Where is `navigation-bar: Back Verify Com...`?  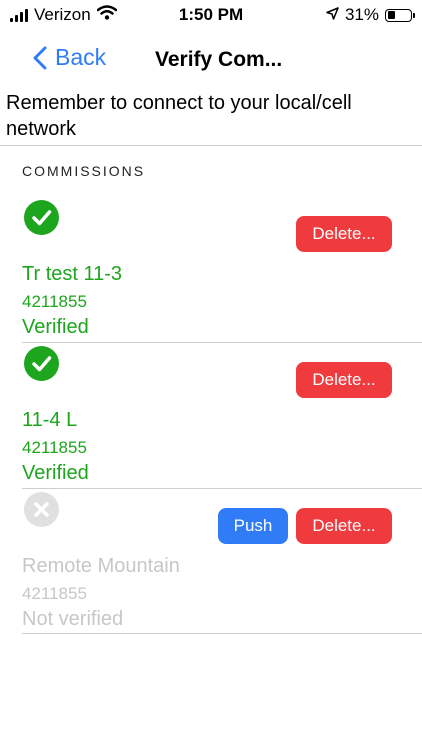
navigation-bar: Back Verify Com... is located at coordinates (211, 62).